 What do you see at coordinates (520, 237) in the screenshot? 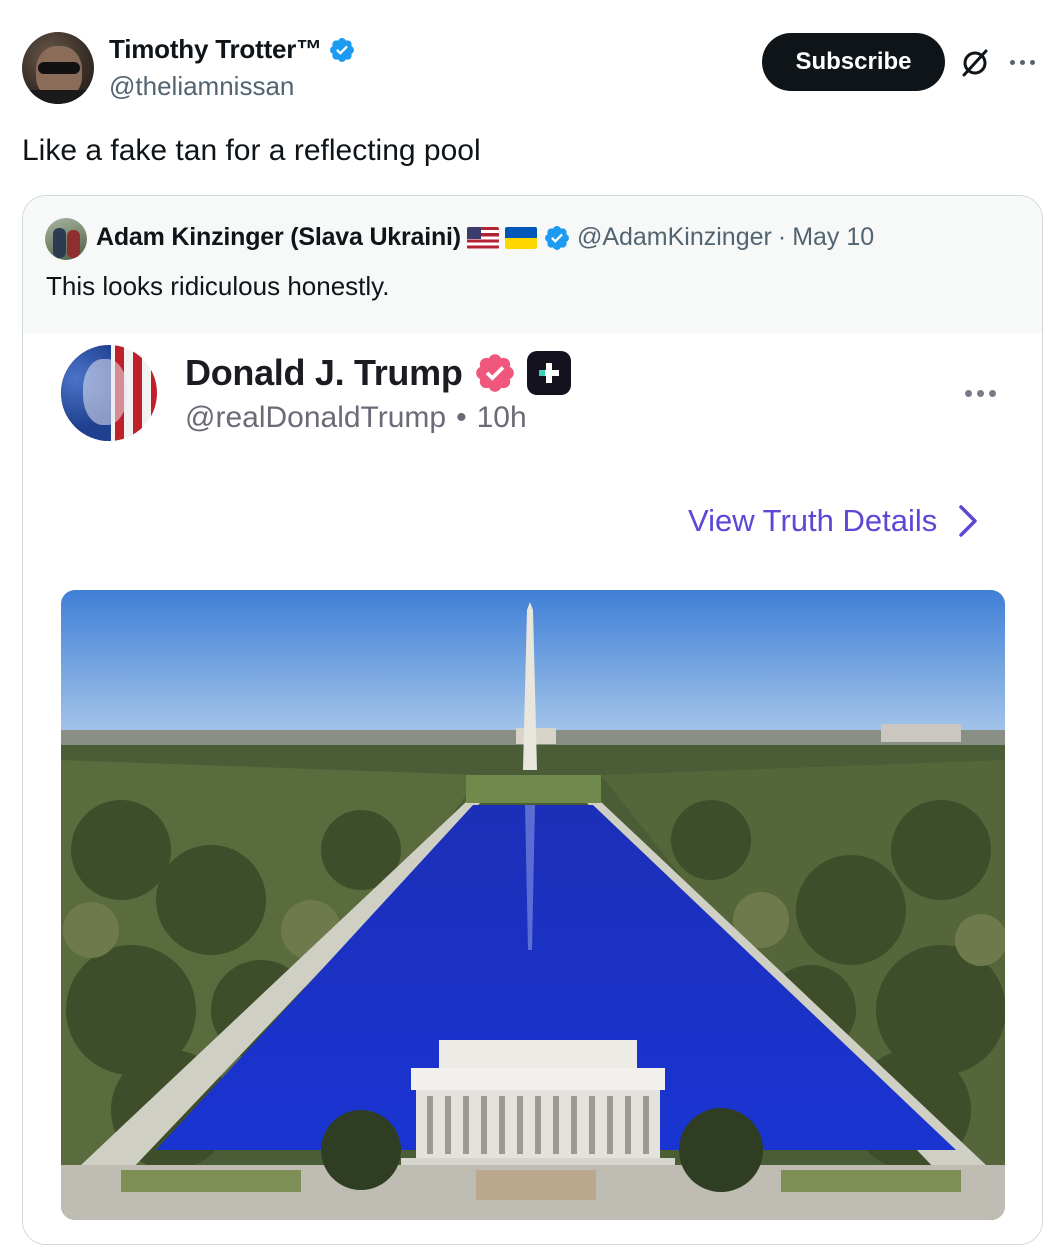
I see `flag-ua-icon` at bounding box center [520, 237].